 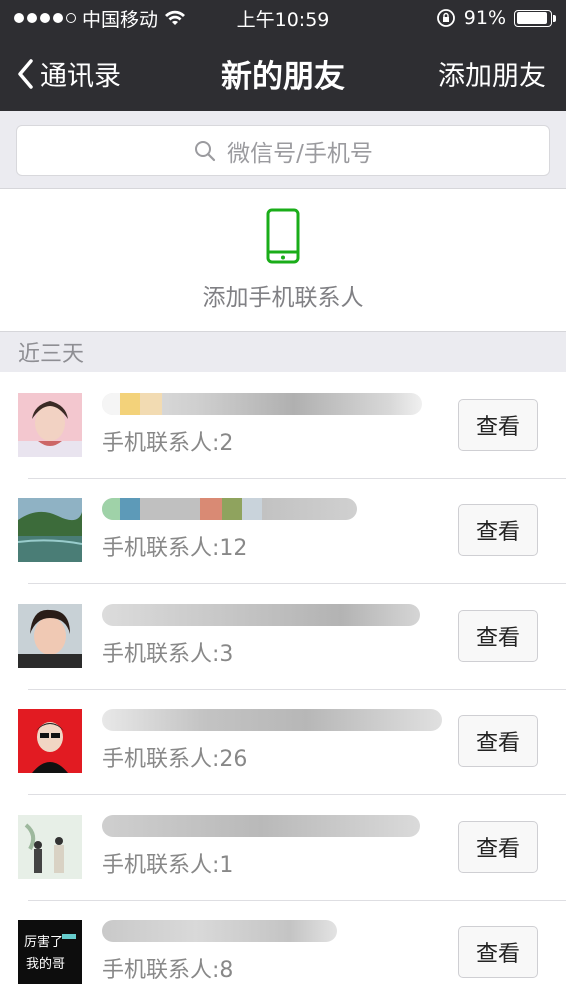 What do you see at coordinates (446, 18) in the screenshot?
I see `orientation-lock-icon` at bounding box center [446, 18].